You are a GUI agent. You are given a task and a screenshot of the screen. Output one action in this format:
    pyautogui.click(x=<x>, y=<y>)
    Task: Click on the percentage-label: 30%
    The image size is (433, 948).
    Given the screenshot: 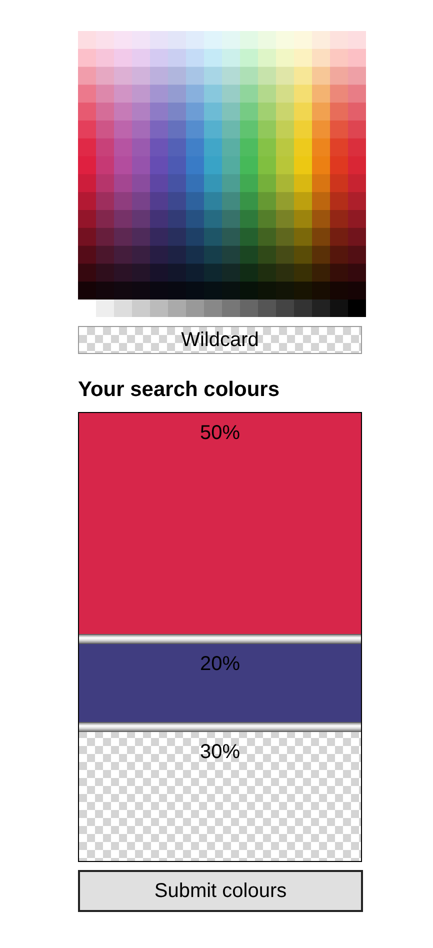 What is the action you would take?
    pyautogui.click(x=220, y=752)
    